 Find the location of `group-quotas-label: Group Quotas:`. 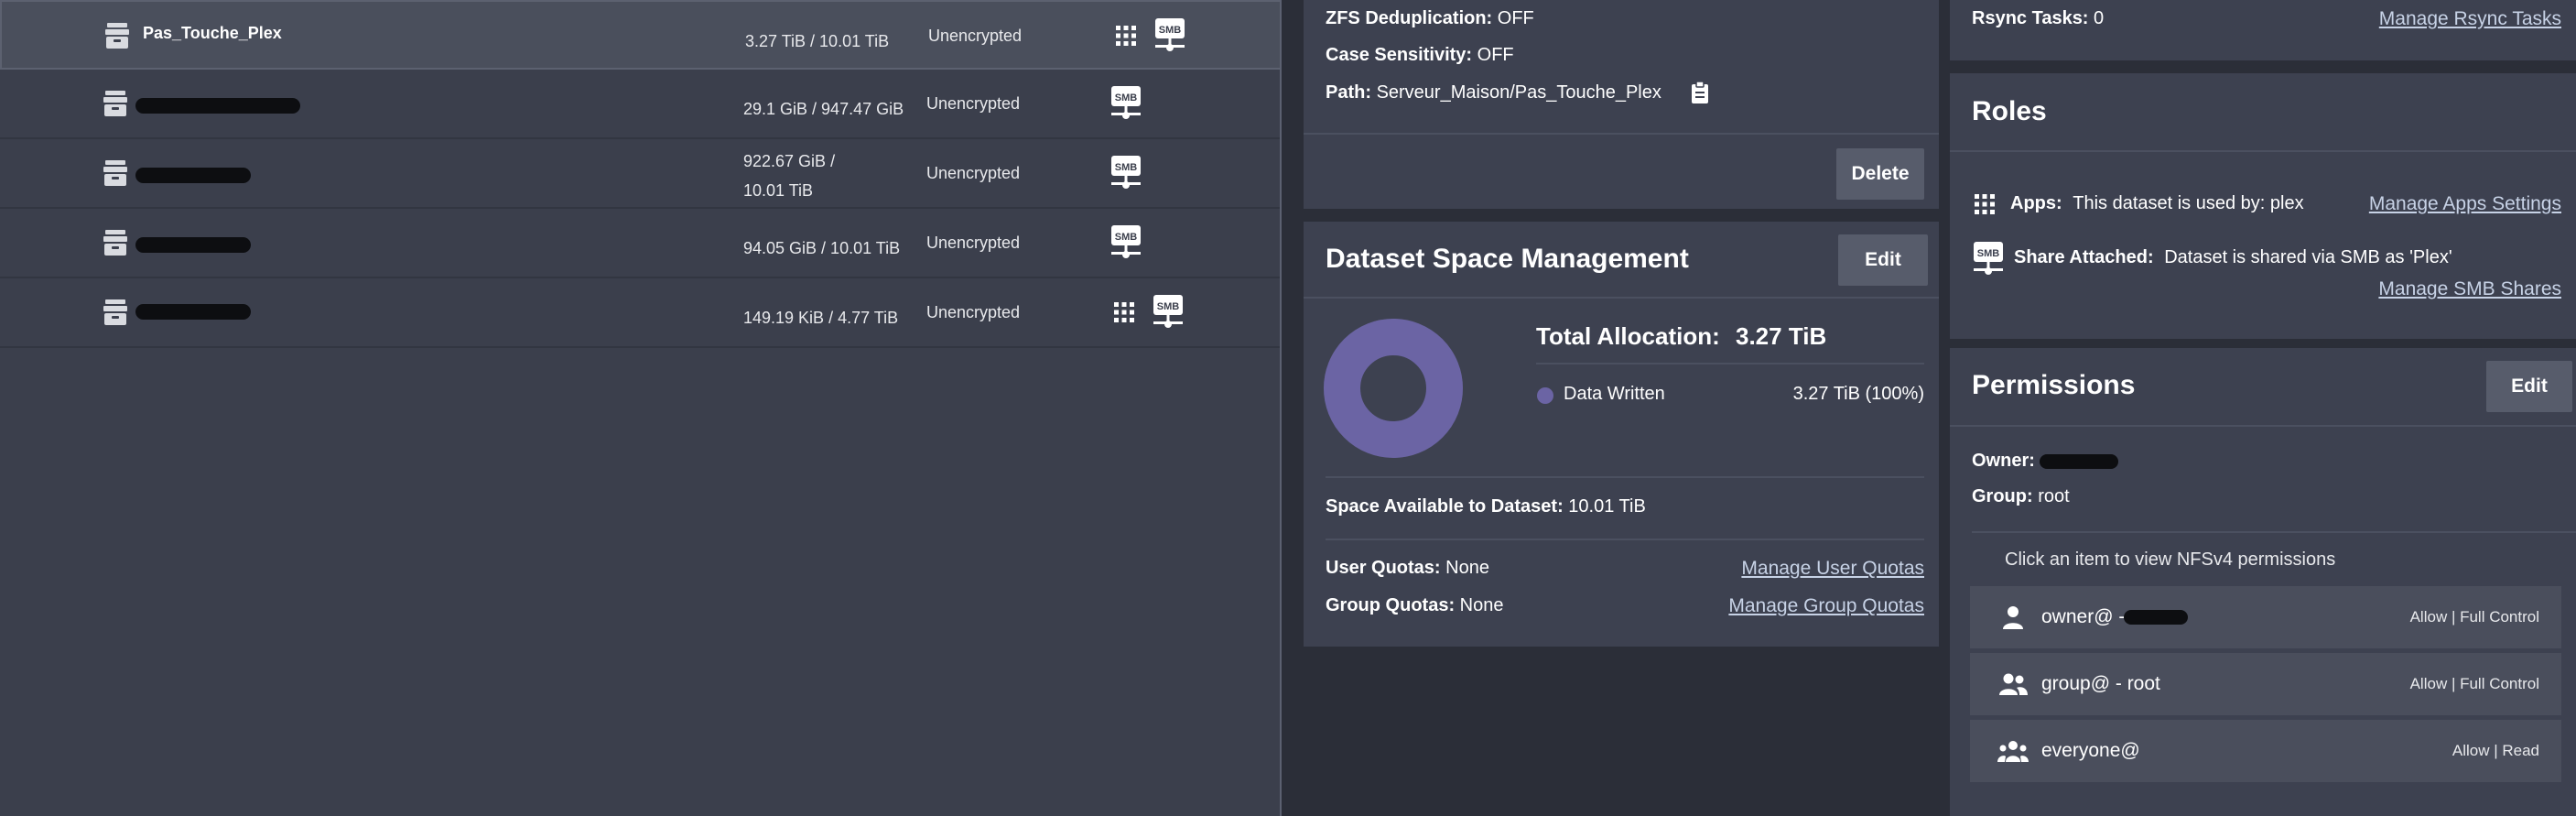

group-quotas-label: Group Quotas: is located at coordinates (1391, 605).